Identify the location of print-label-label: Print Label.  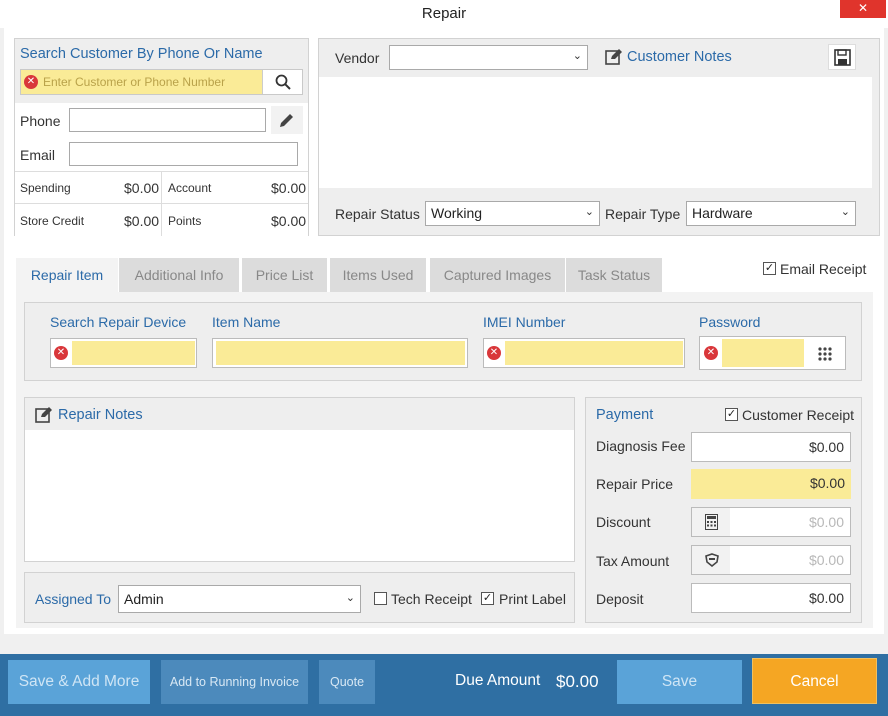
(532, 599).